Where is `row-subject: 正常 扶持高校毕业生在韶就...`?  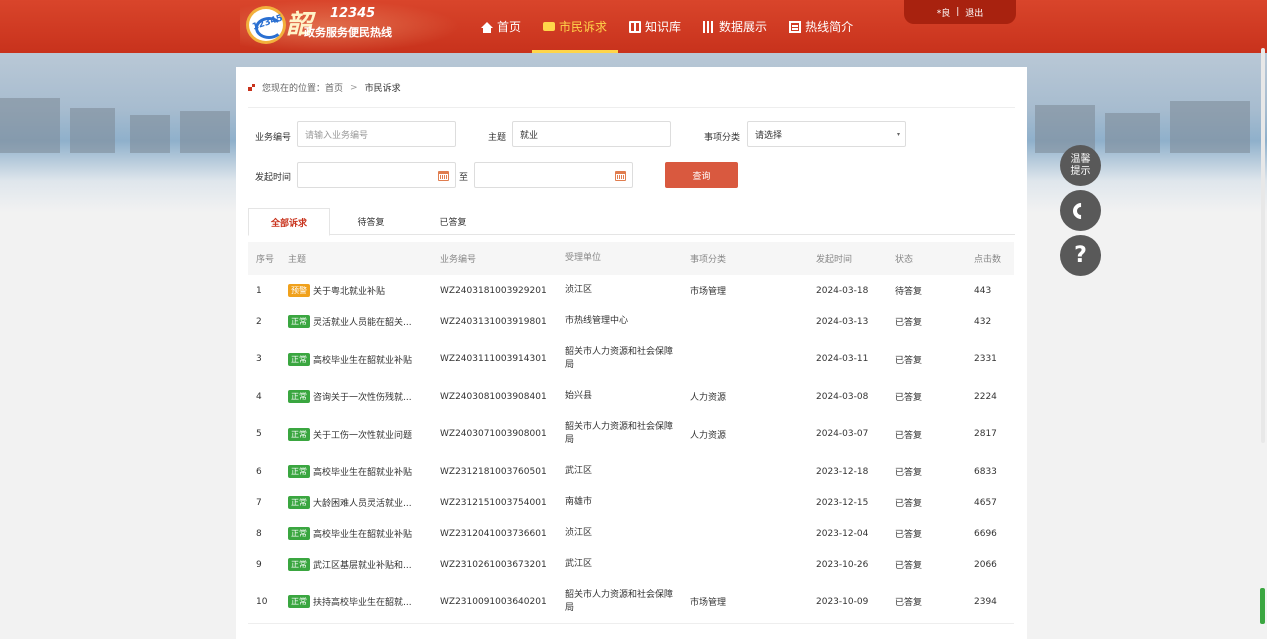 row-subject: 正常 扶持高校毕业生在韶就... is located at coordinates (356, 601).